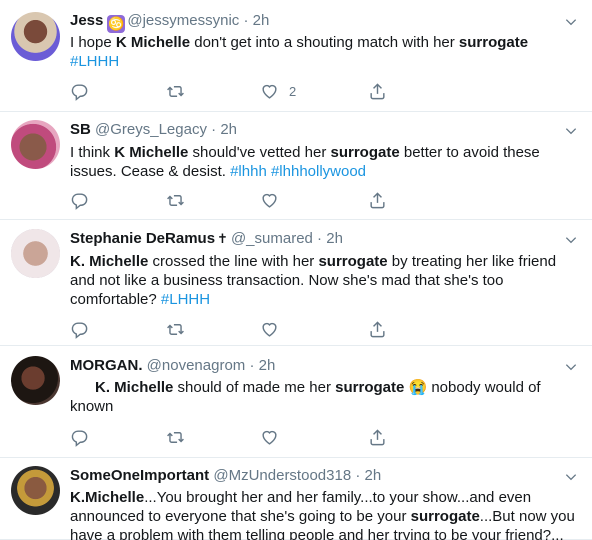  Describe the element at coordinates (248, 171) in the screenshot. I see `hashtag-link: #lhhh` at that location.